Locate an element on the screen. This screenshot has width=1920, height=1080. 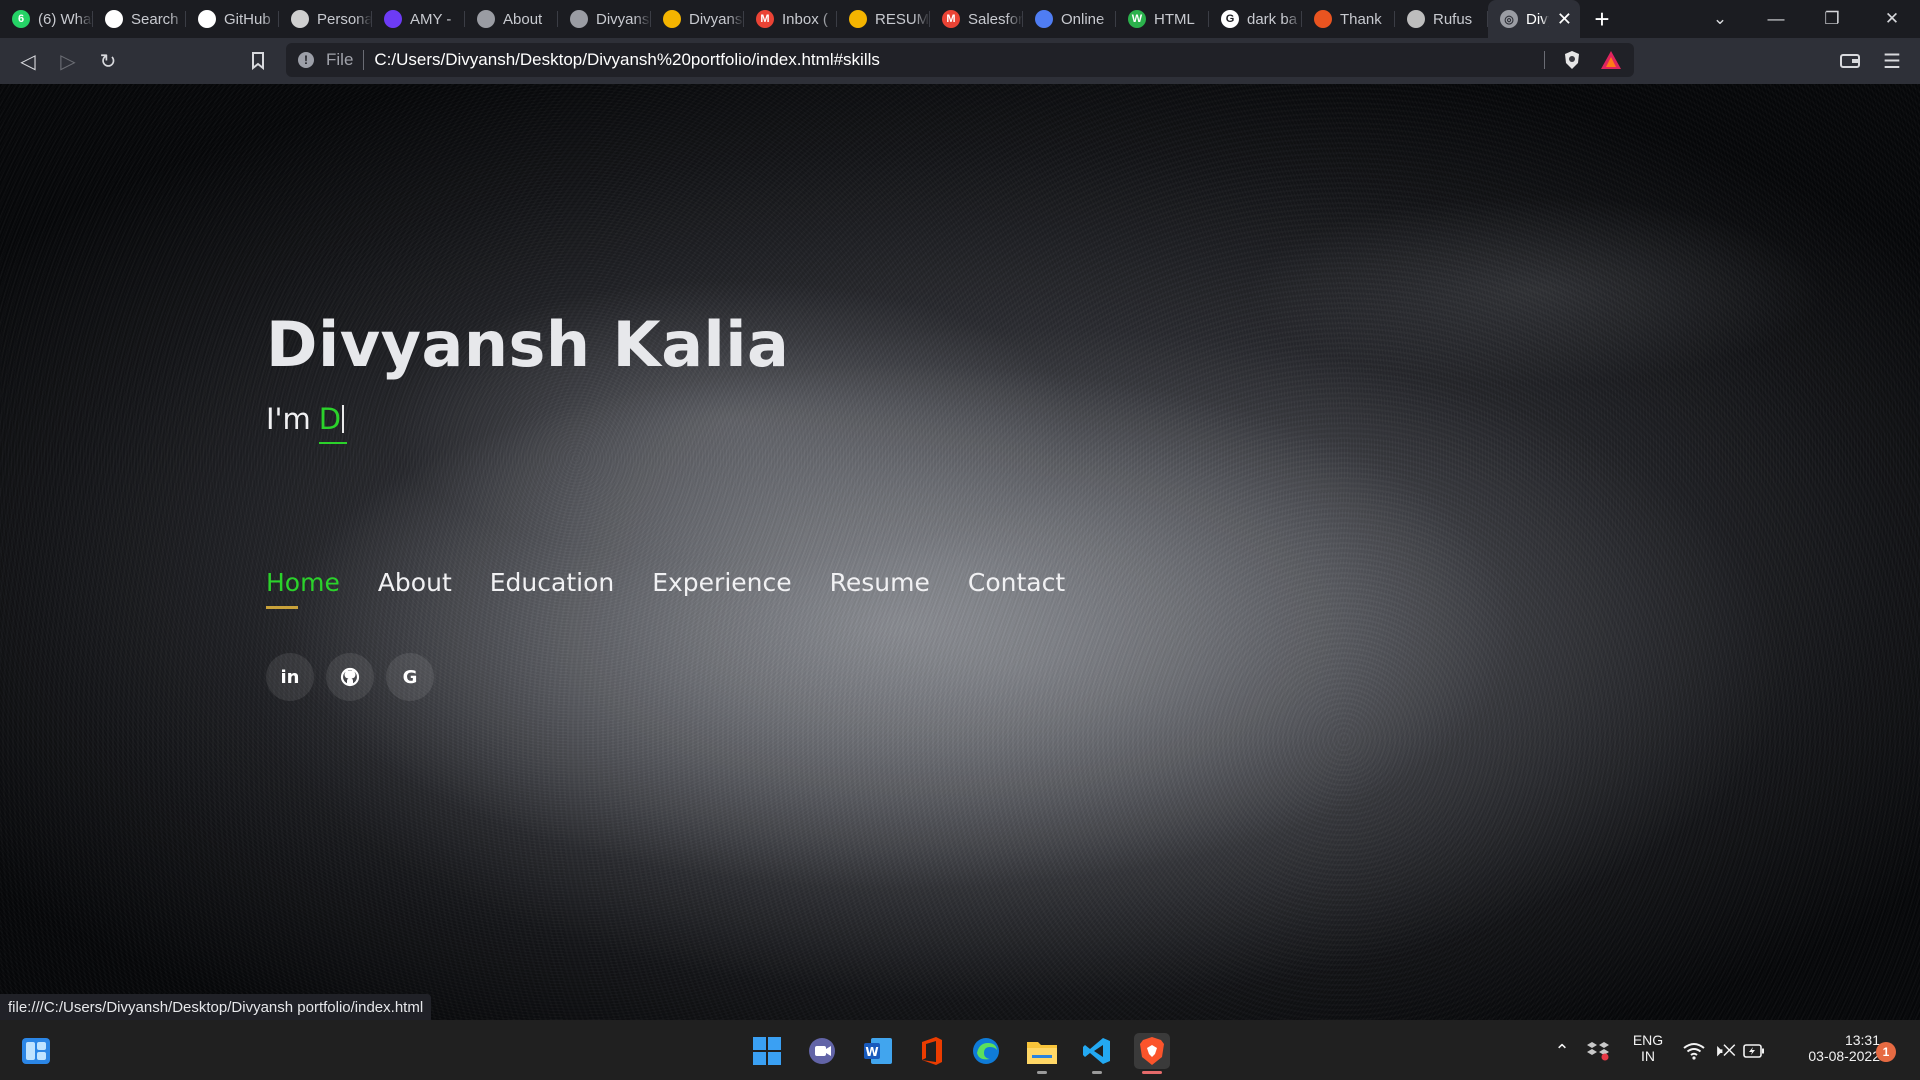
show-hidden-icons-chevron-icon: ⌃ is located at coordinates (1562, 1051).